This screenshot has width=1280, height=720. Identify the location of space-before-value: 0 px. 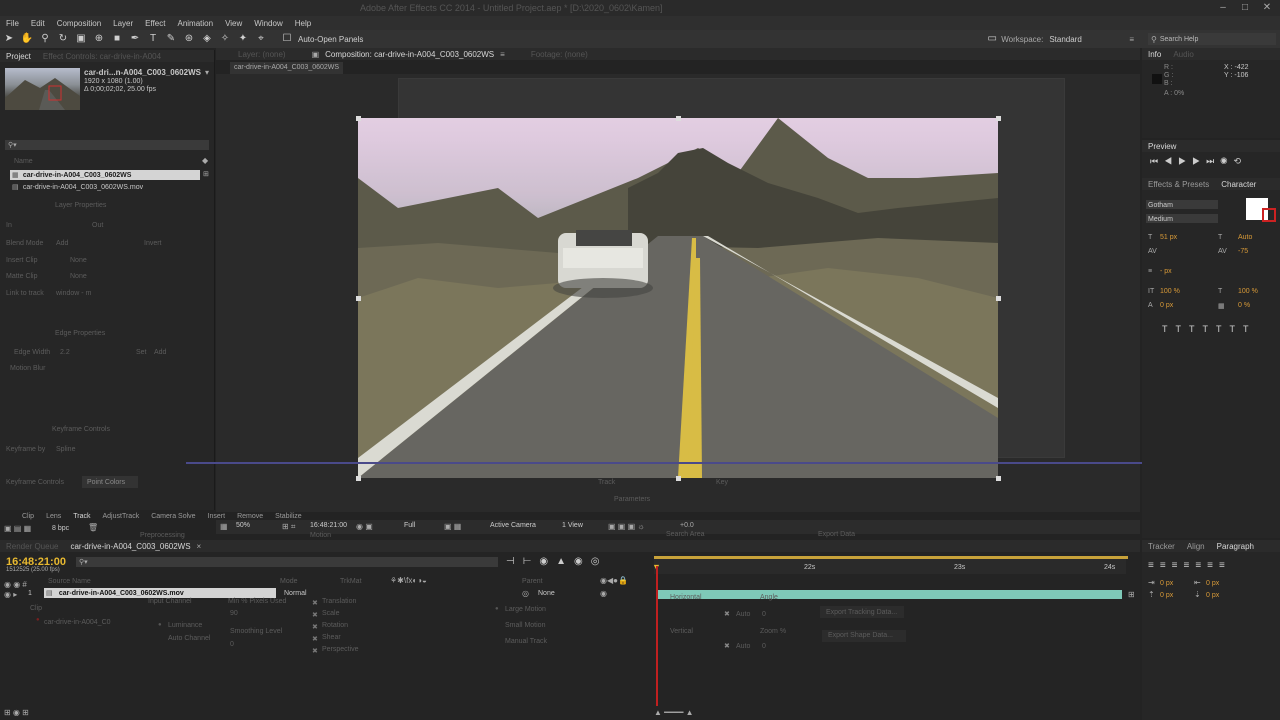
(1166, 595).